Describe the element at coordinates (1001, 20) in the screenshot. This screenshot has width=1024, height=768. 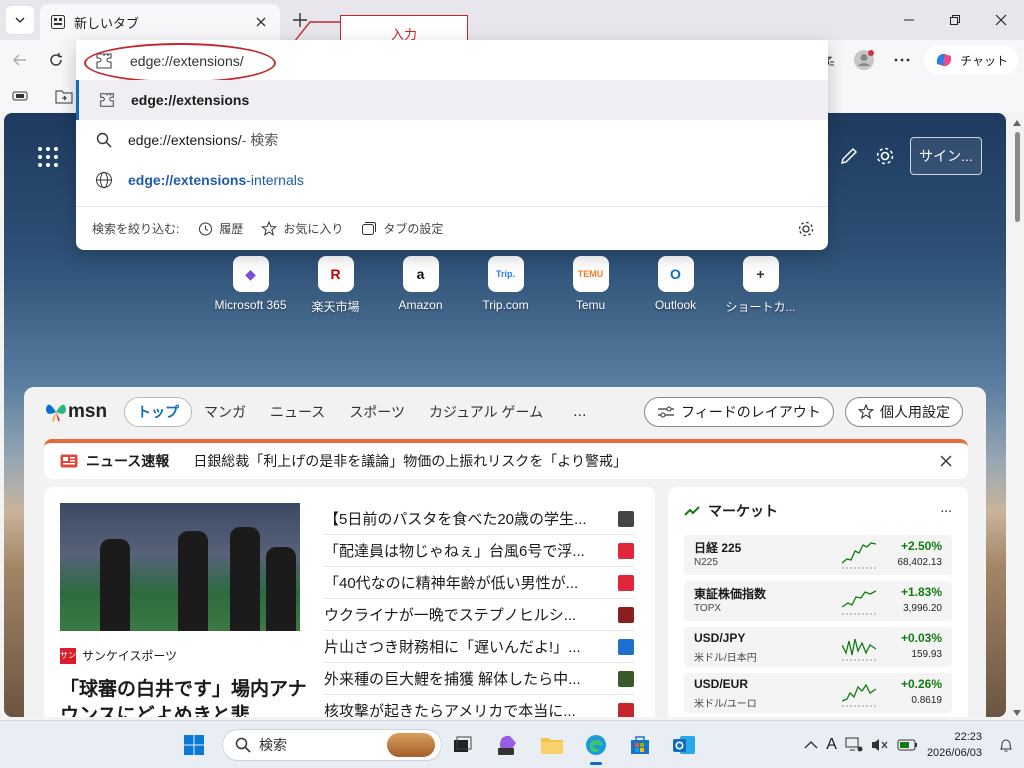
I see `close-window-button` at that location.